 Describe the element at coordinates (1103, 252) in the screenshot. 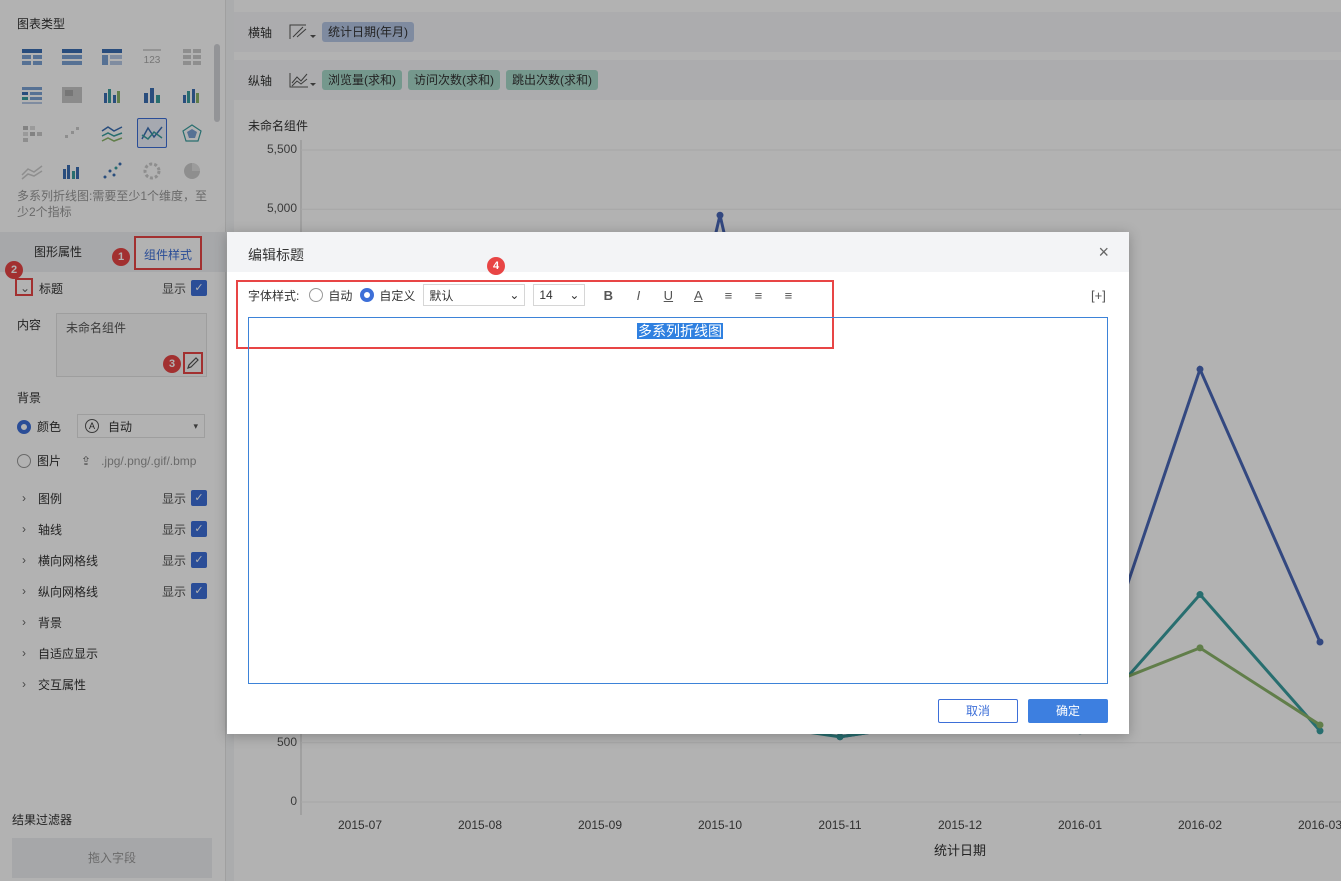

I see `close-icon: ×` at that location.